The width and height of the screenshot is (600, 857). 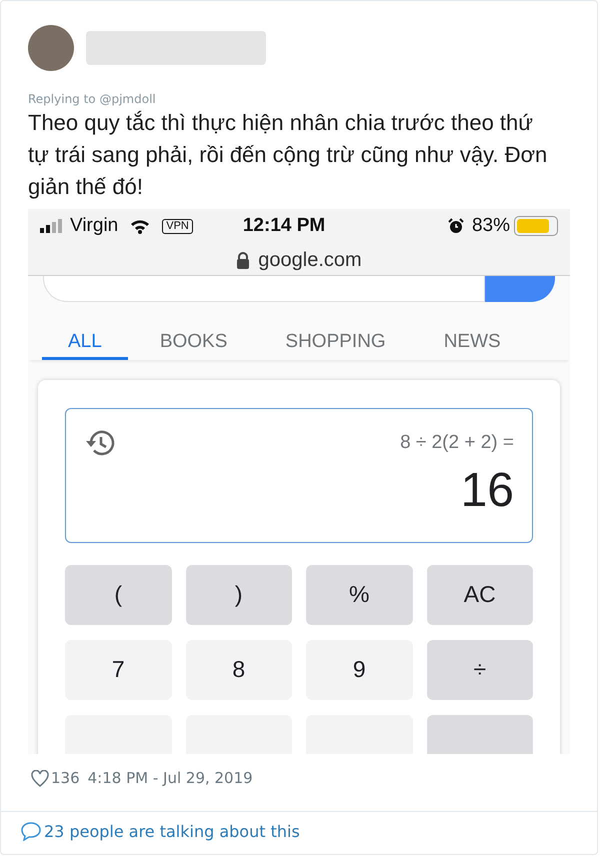 What do you see at coordinates (92, 99) in the screenshot?
I see `reply-context: Replying to @pjmdoll` at bounding box center [92, 99].